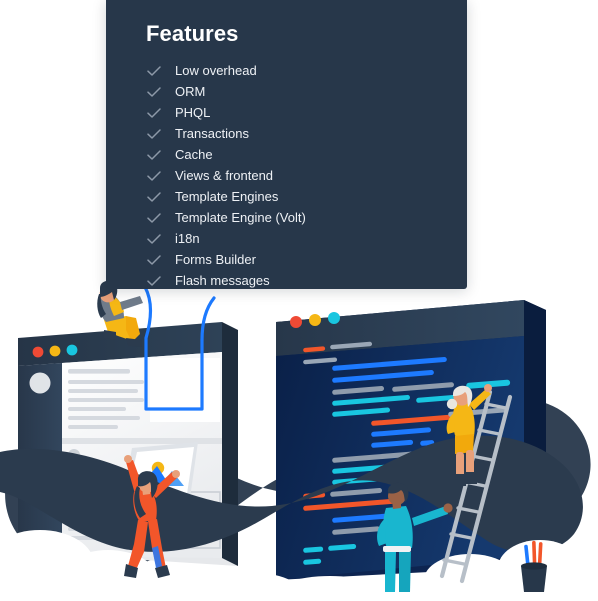 Image resolution: width=598 pixels, height=601 pixels. Describe the element at coordinates (192, 33) in the screenshot. I see `page-title: Features` at that location.